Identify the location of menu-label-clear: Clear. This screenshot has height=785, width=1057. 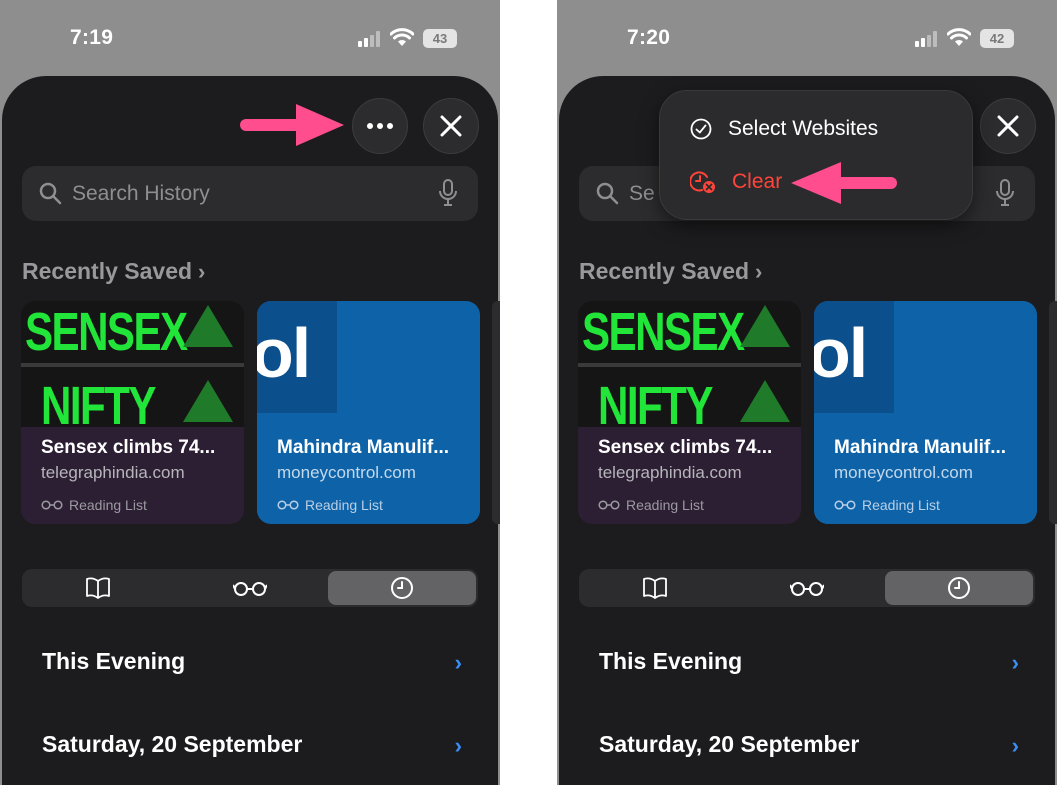
(757, 181).